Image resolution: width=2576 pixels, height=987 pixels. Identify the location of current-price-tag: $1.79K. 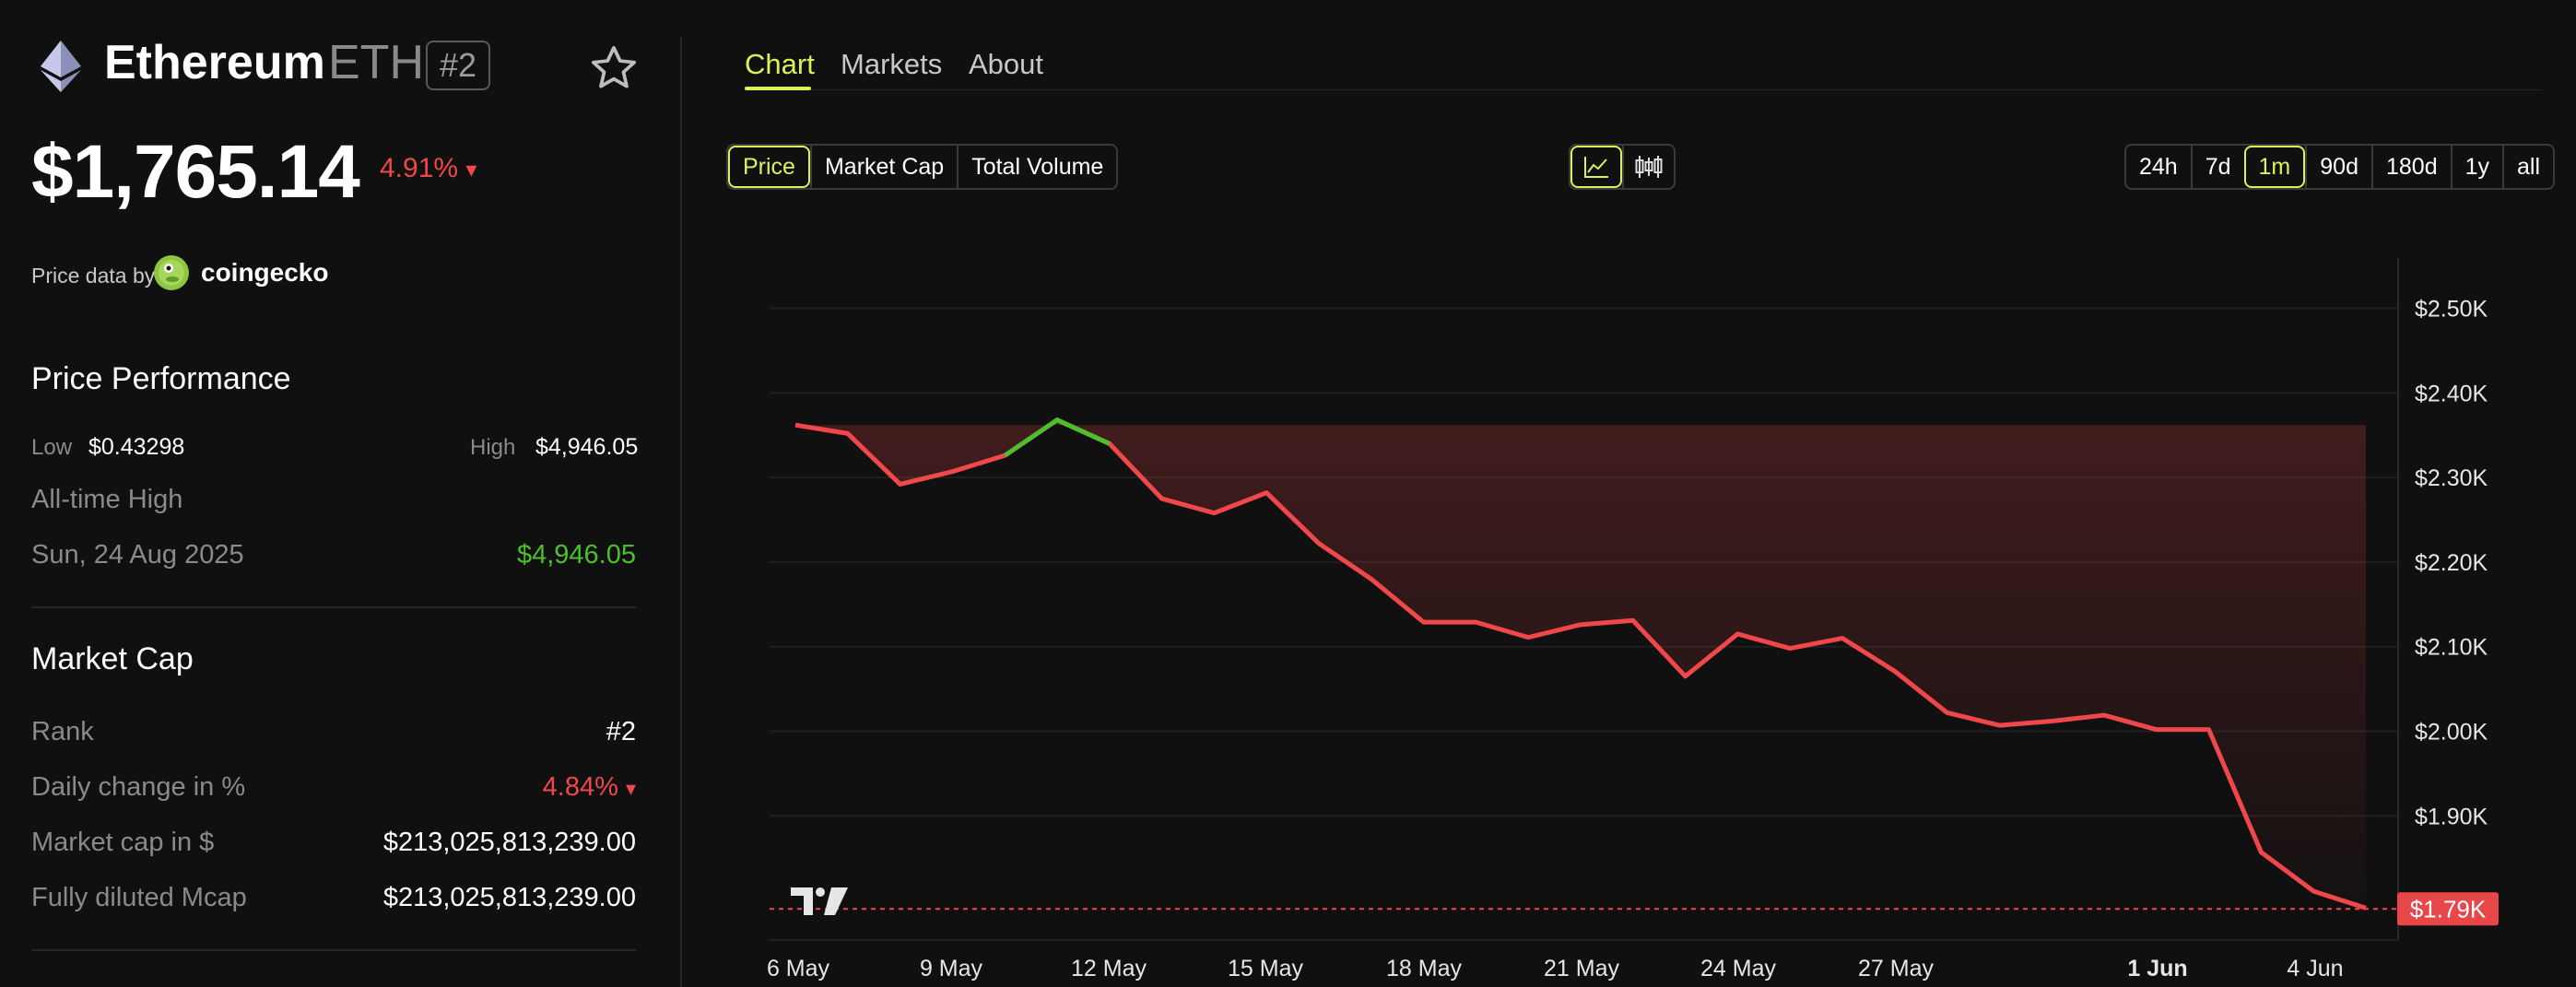
(2448, 909).